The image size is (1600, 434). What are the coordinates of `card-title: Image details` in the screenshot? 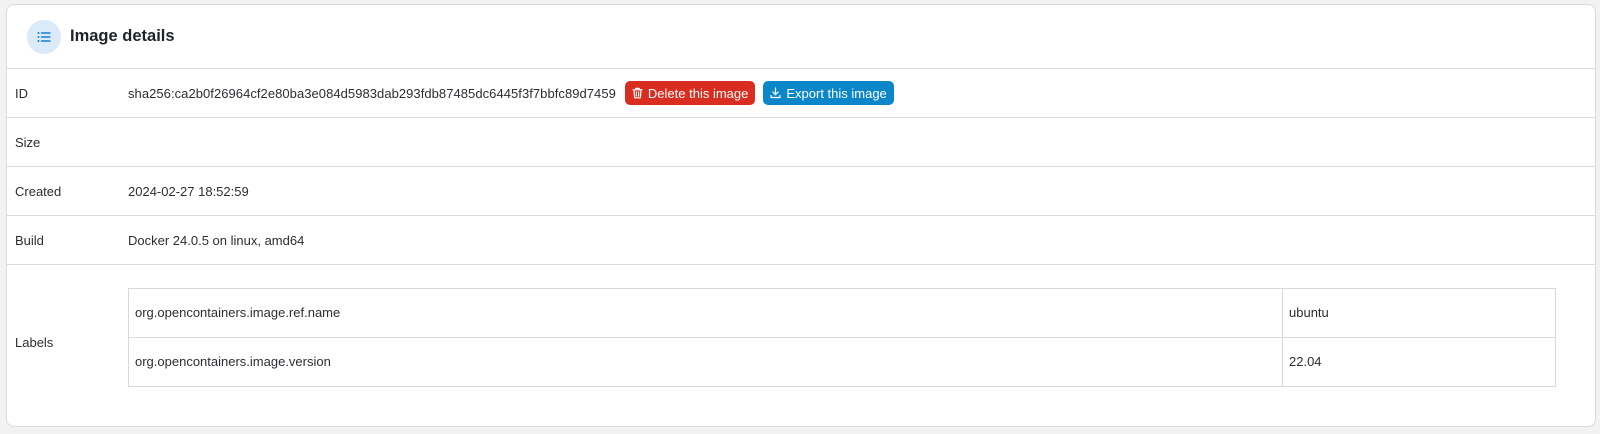 It's located at (122, 36).